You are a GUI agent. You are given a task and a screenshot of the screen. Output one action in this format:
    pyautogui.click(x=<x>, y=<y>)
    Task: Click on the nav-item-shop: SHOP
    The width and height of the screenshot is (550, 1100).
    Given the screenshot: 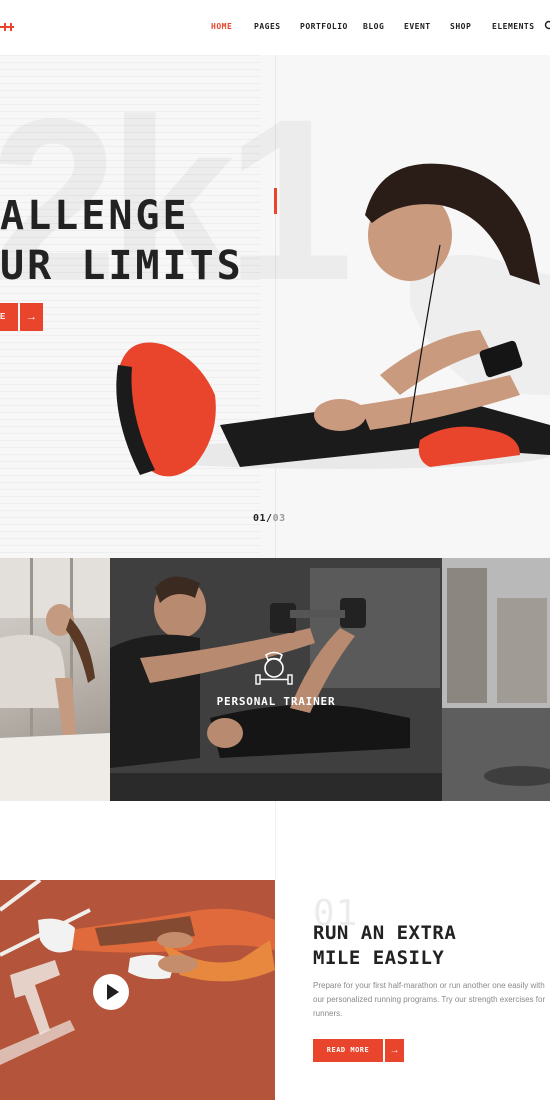 What is the action you would take?
    pyautogui.click(x=460, y=26)
    